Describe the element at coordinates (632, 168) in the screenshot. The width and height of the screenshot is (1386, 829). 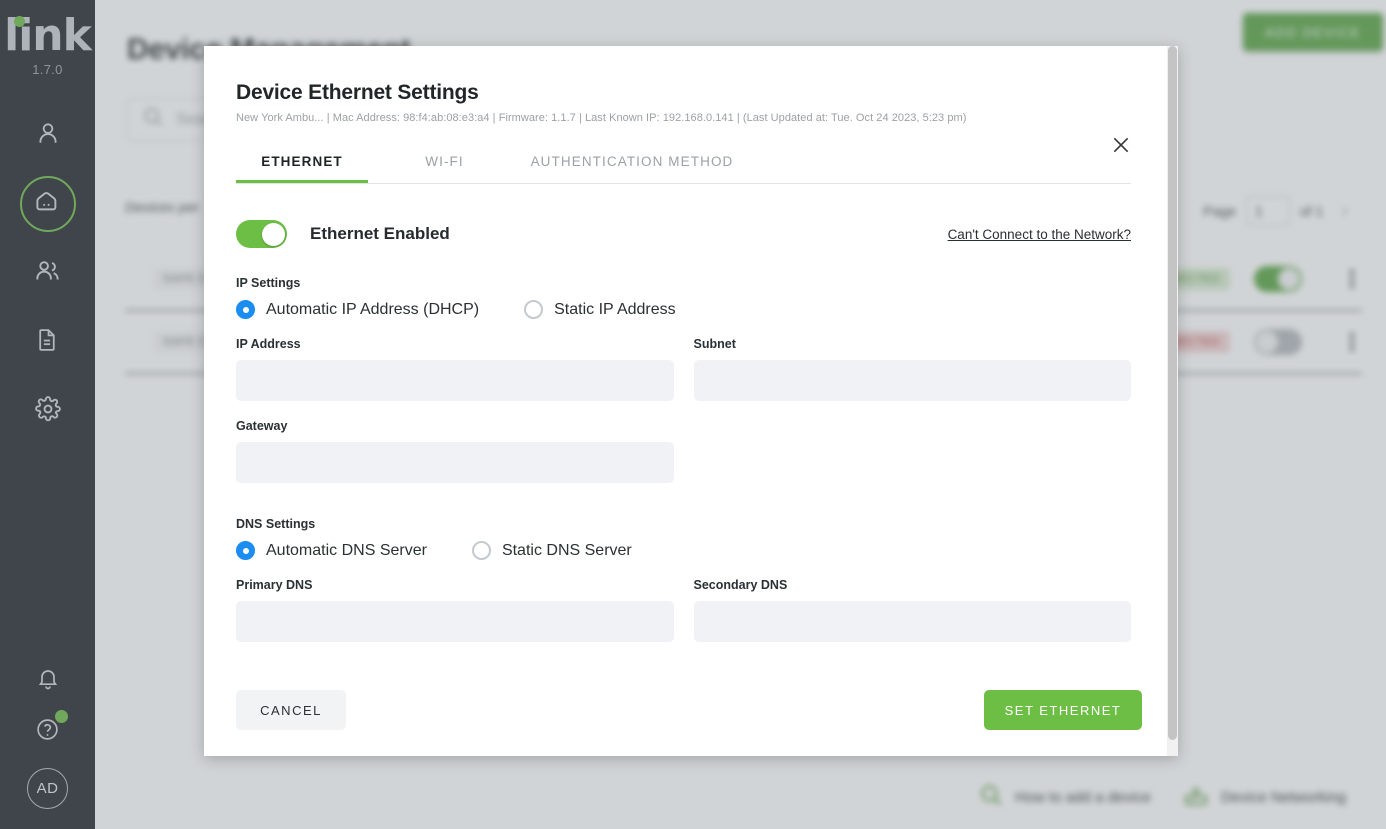
I see `tab-authentication-method: AUTHENTICATION METHOD` at that location.